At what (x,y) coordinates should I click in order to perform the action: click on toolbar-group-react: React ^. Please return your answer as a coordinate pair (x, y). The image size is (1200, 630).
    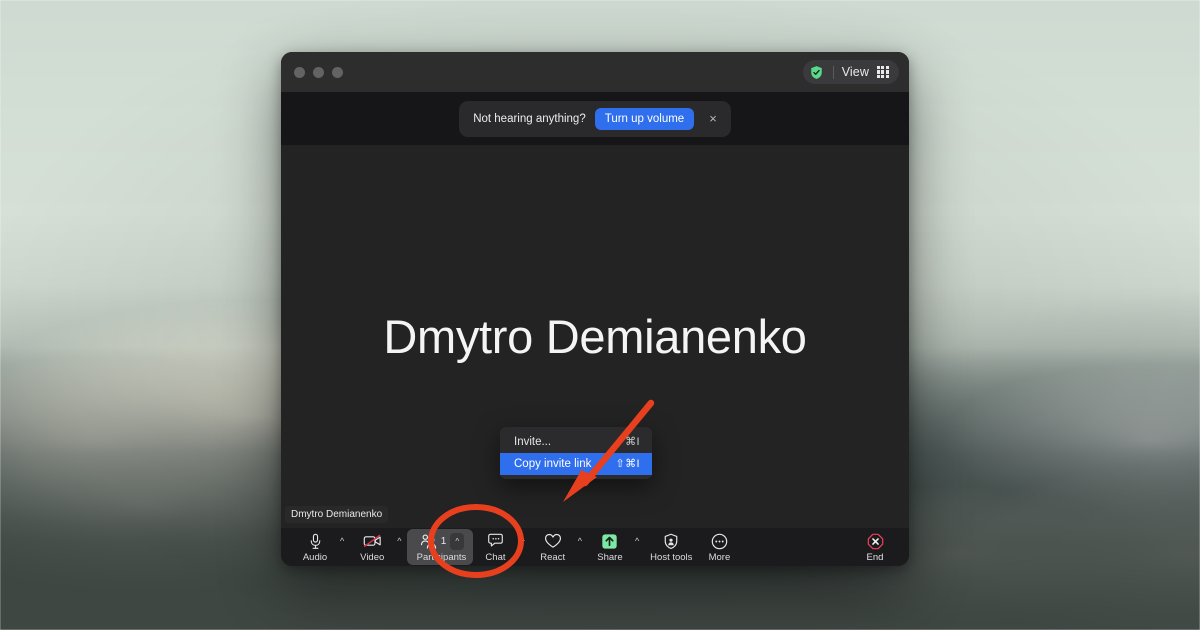
    Looking at the image, I should click on (559, 547).